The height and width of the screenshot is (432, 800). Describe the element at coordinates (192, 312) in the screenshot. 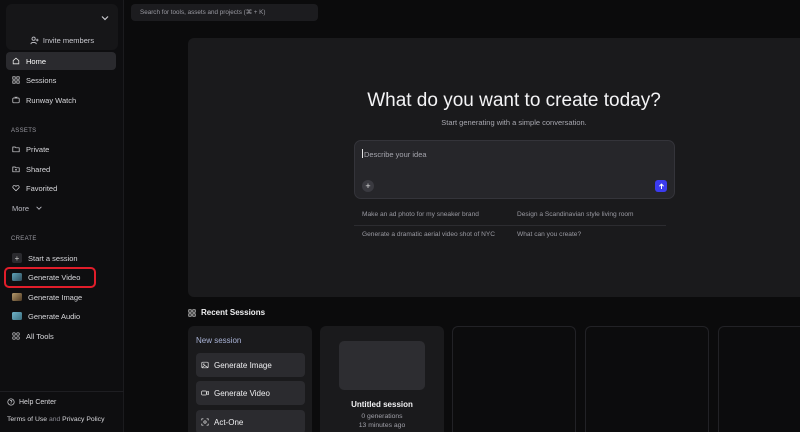

I see `sessions-grid-icon` at that location.